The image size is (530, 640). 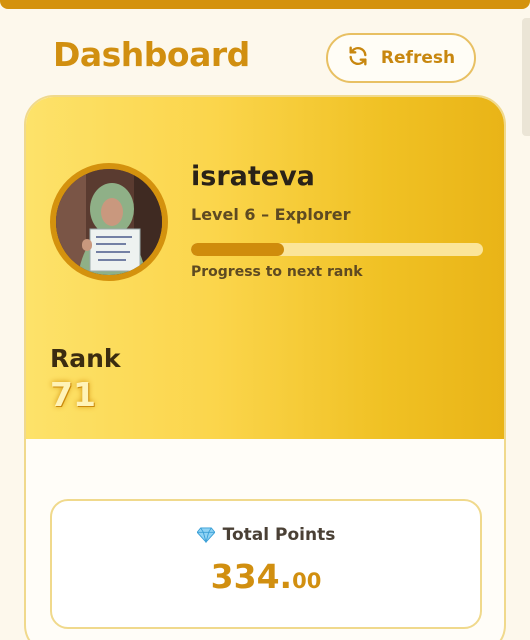 I want to click on refresh-button-label: Refresh, so click(x=418, y=58).